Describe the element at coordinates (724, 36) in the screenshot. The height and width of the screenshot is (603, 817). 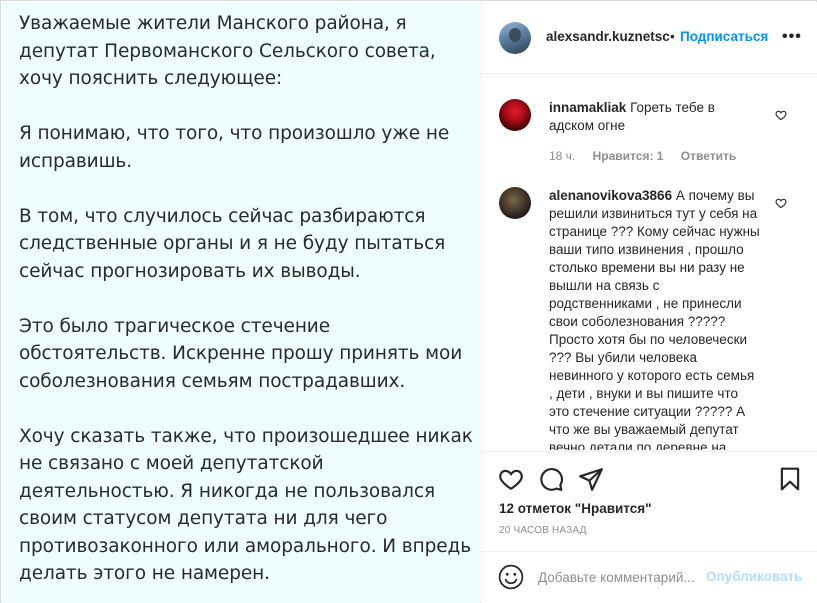
I see `follow-button: Подписаться` at that location.